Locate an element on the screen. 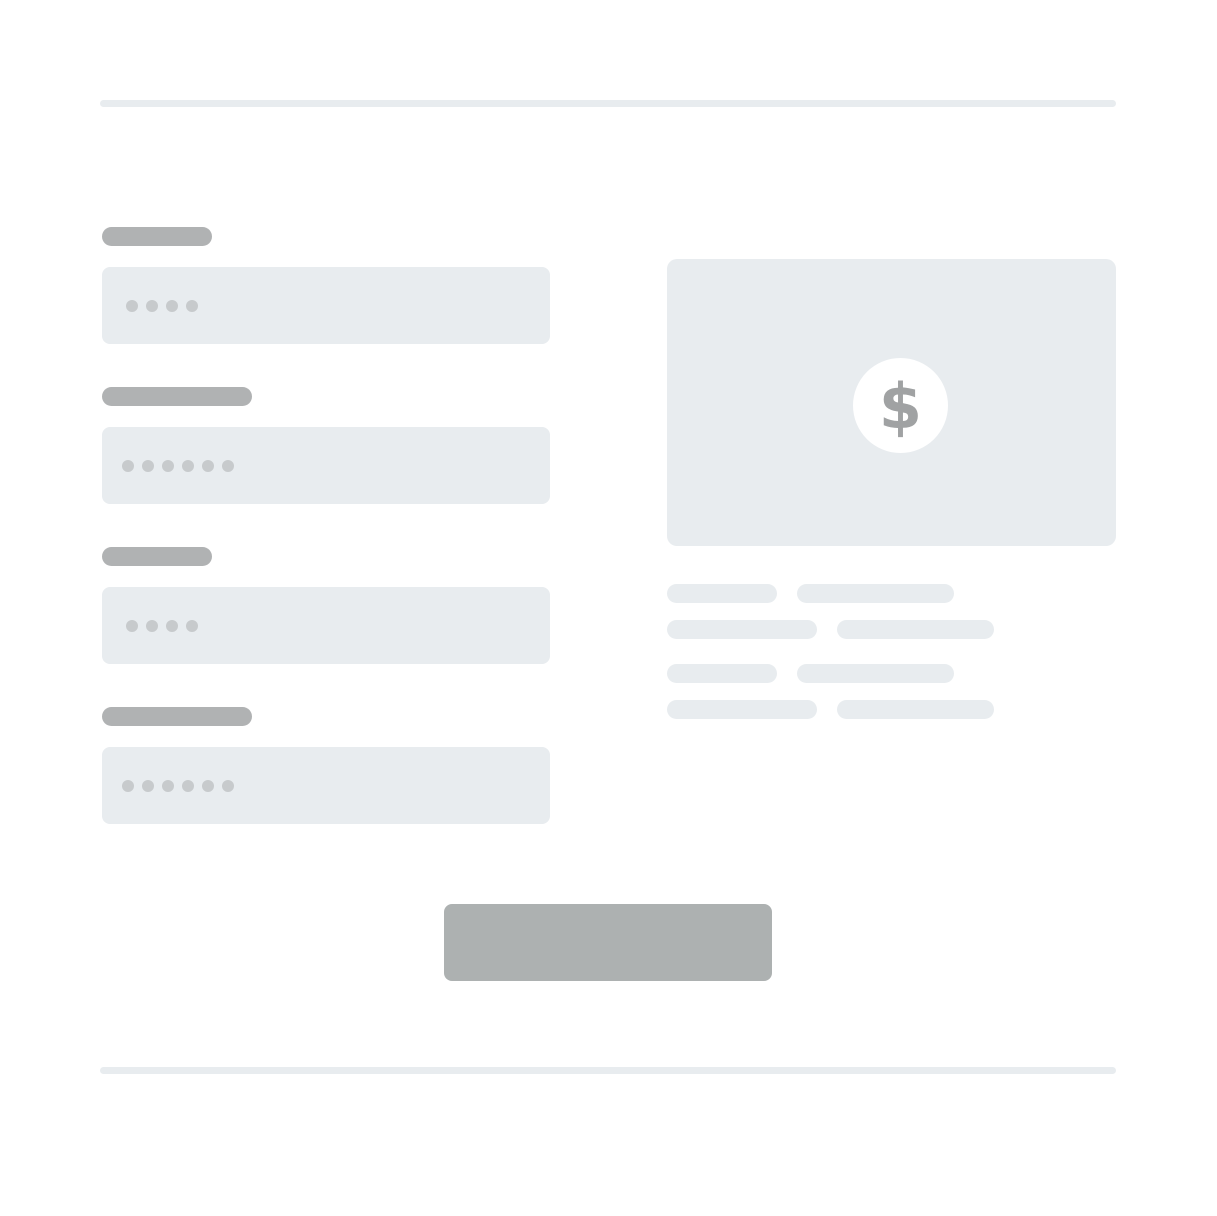  payment-summary-card: $ is located at coordinates (891, 402).